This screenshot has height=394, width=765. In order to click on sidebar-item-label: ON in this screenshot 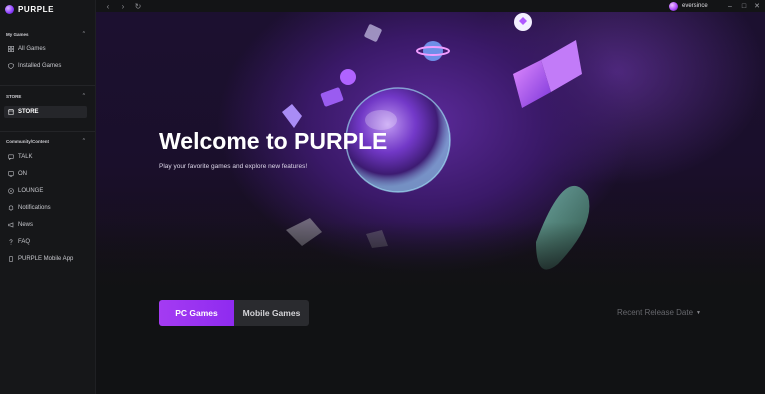, I will do `click(22, 174)`.